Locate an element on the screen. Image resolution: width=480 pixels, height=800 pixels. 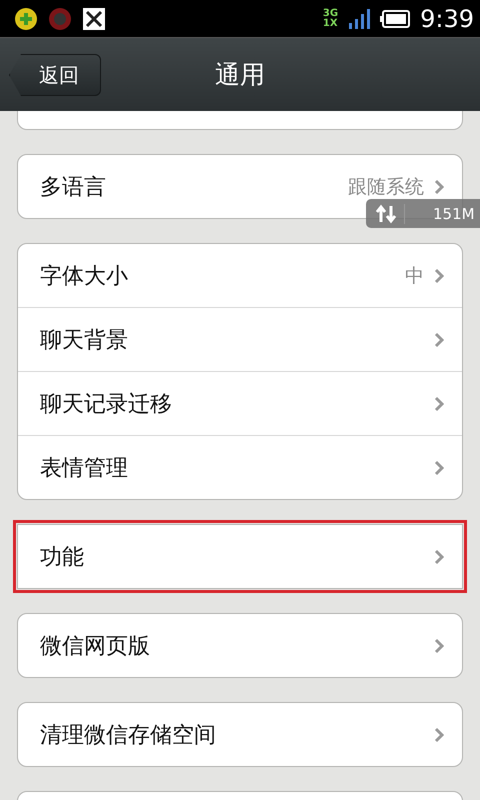
setting-label: 字体大小 is located at coordinates (222, 275).